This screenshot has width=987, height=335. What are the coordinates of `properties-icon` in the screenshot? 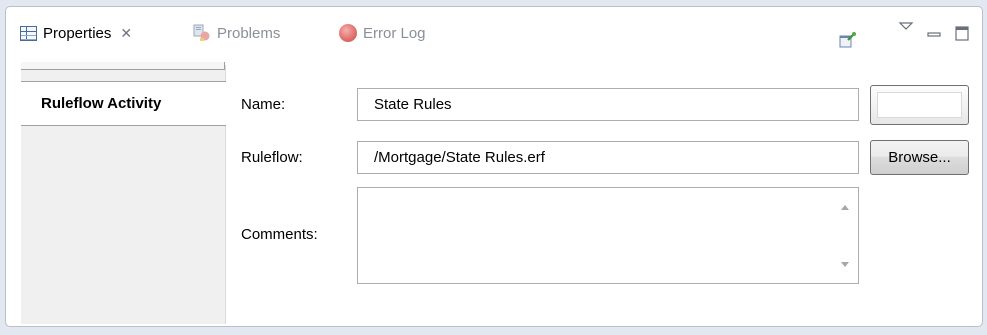 It's located at (28, 33).